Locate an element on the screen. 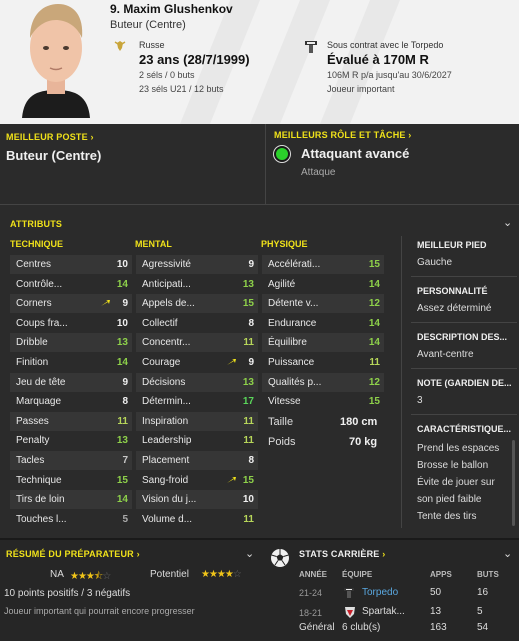 The height and width of the screenshot is (641, 519). nationality: Russe is located at coordinates (152, 45).